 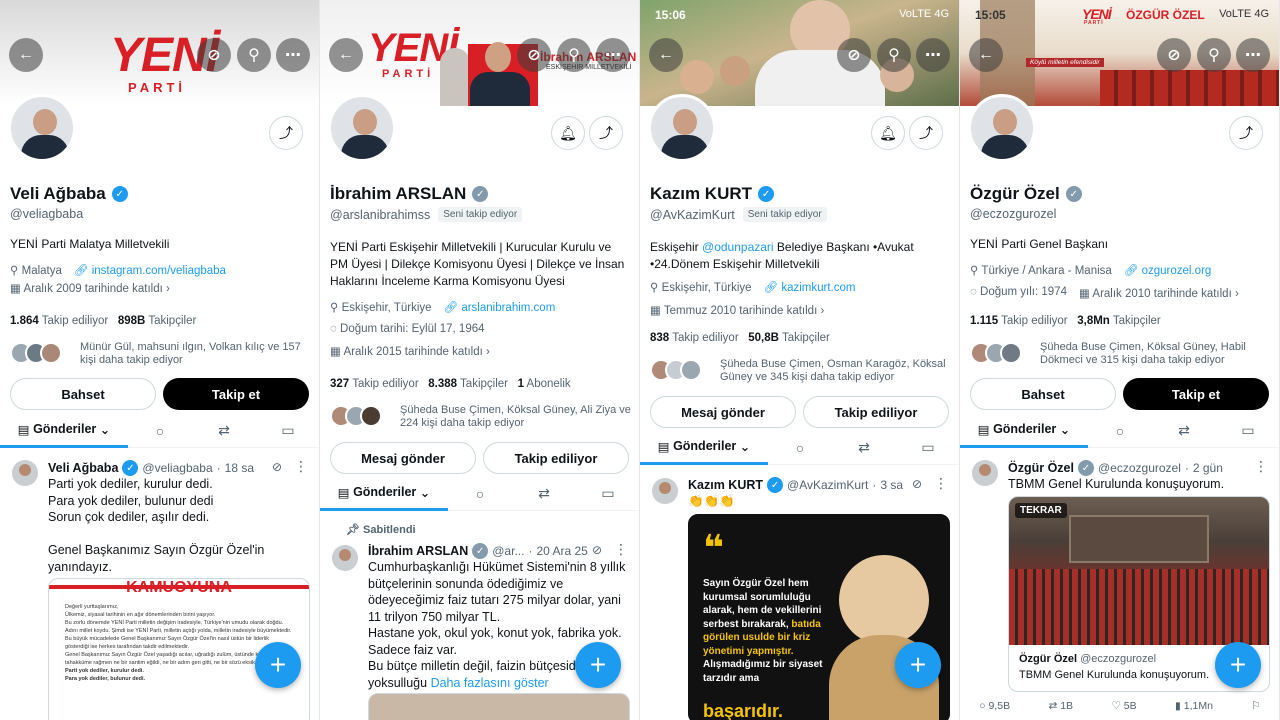 What do you see at coordinates (984, 321) in the screenshot?
I see `following-count: 1.115` at bounding box center [984, 321].